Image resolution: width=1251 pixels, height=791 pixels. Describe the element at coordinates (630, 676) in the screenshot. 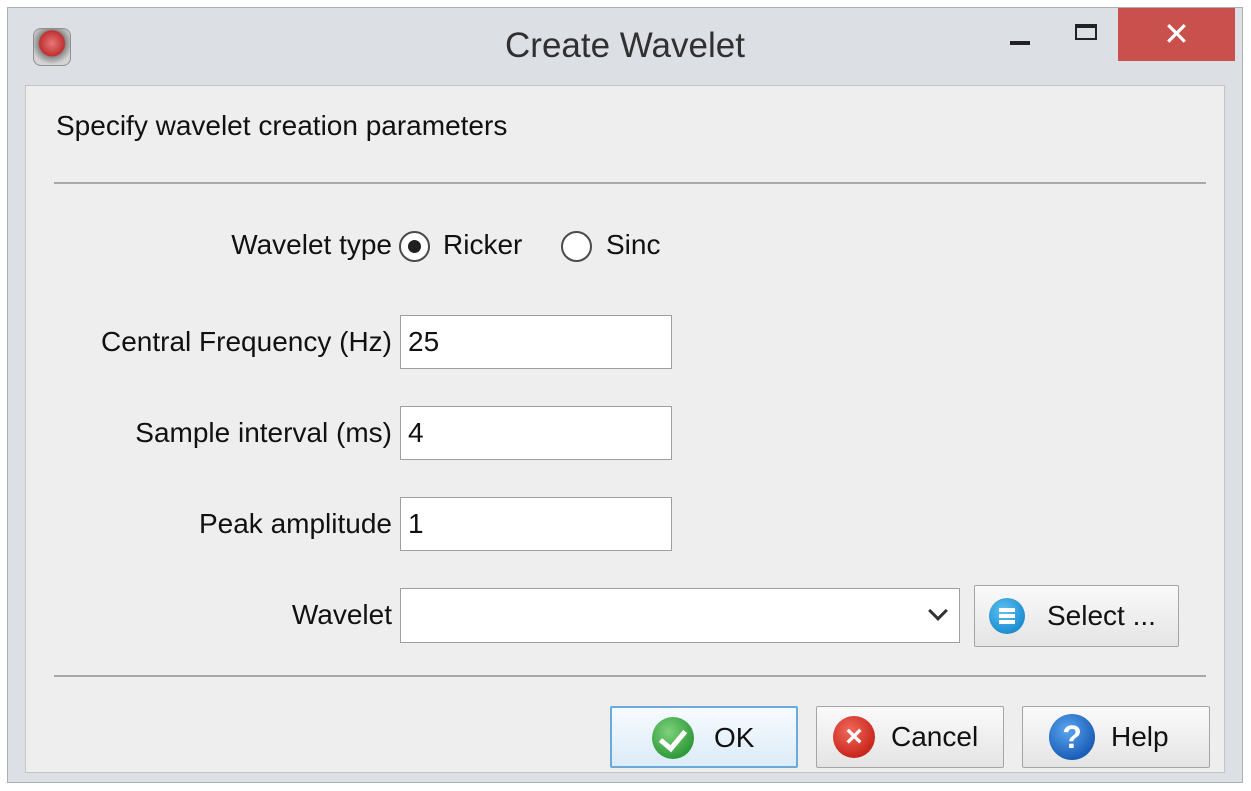

I see `bottom-separator` at that location.